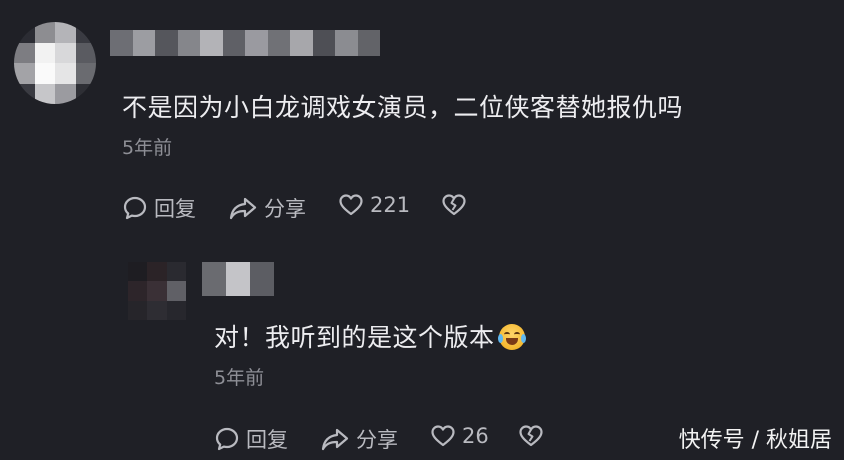 The height and width of the screenshot is (460, 844). Describe the element at coordinates (755, 440) in the screenshot. I see `watermark-text: 快传号 / 秋姐居` at that location.